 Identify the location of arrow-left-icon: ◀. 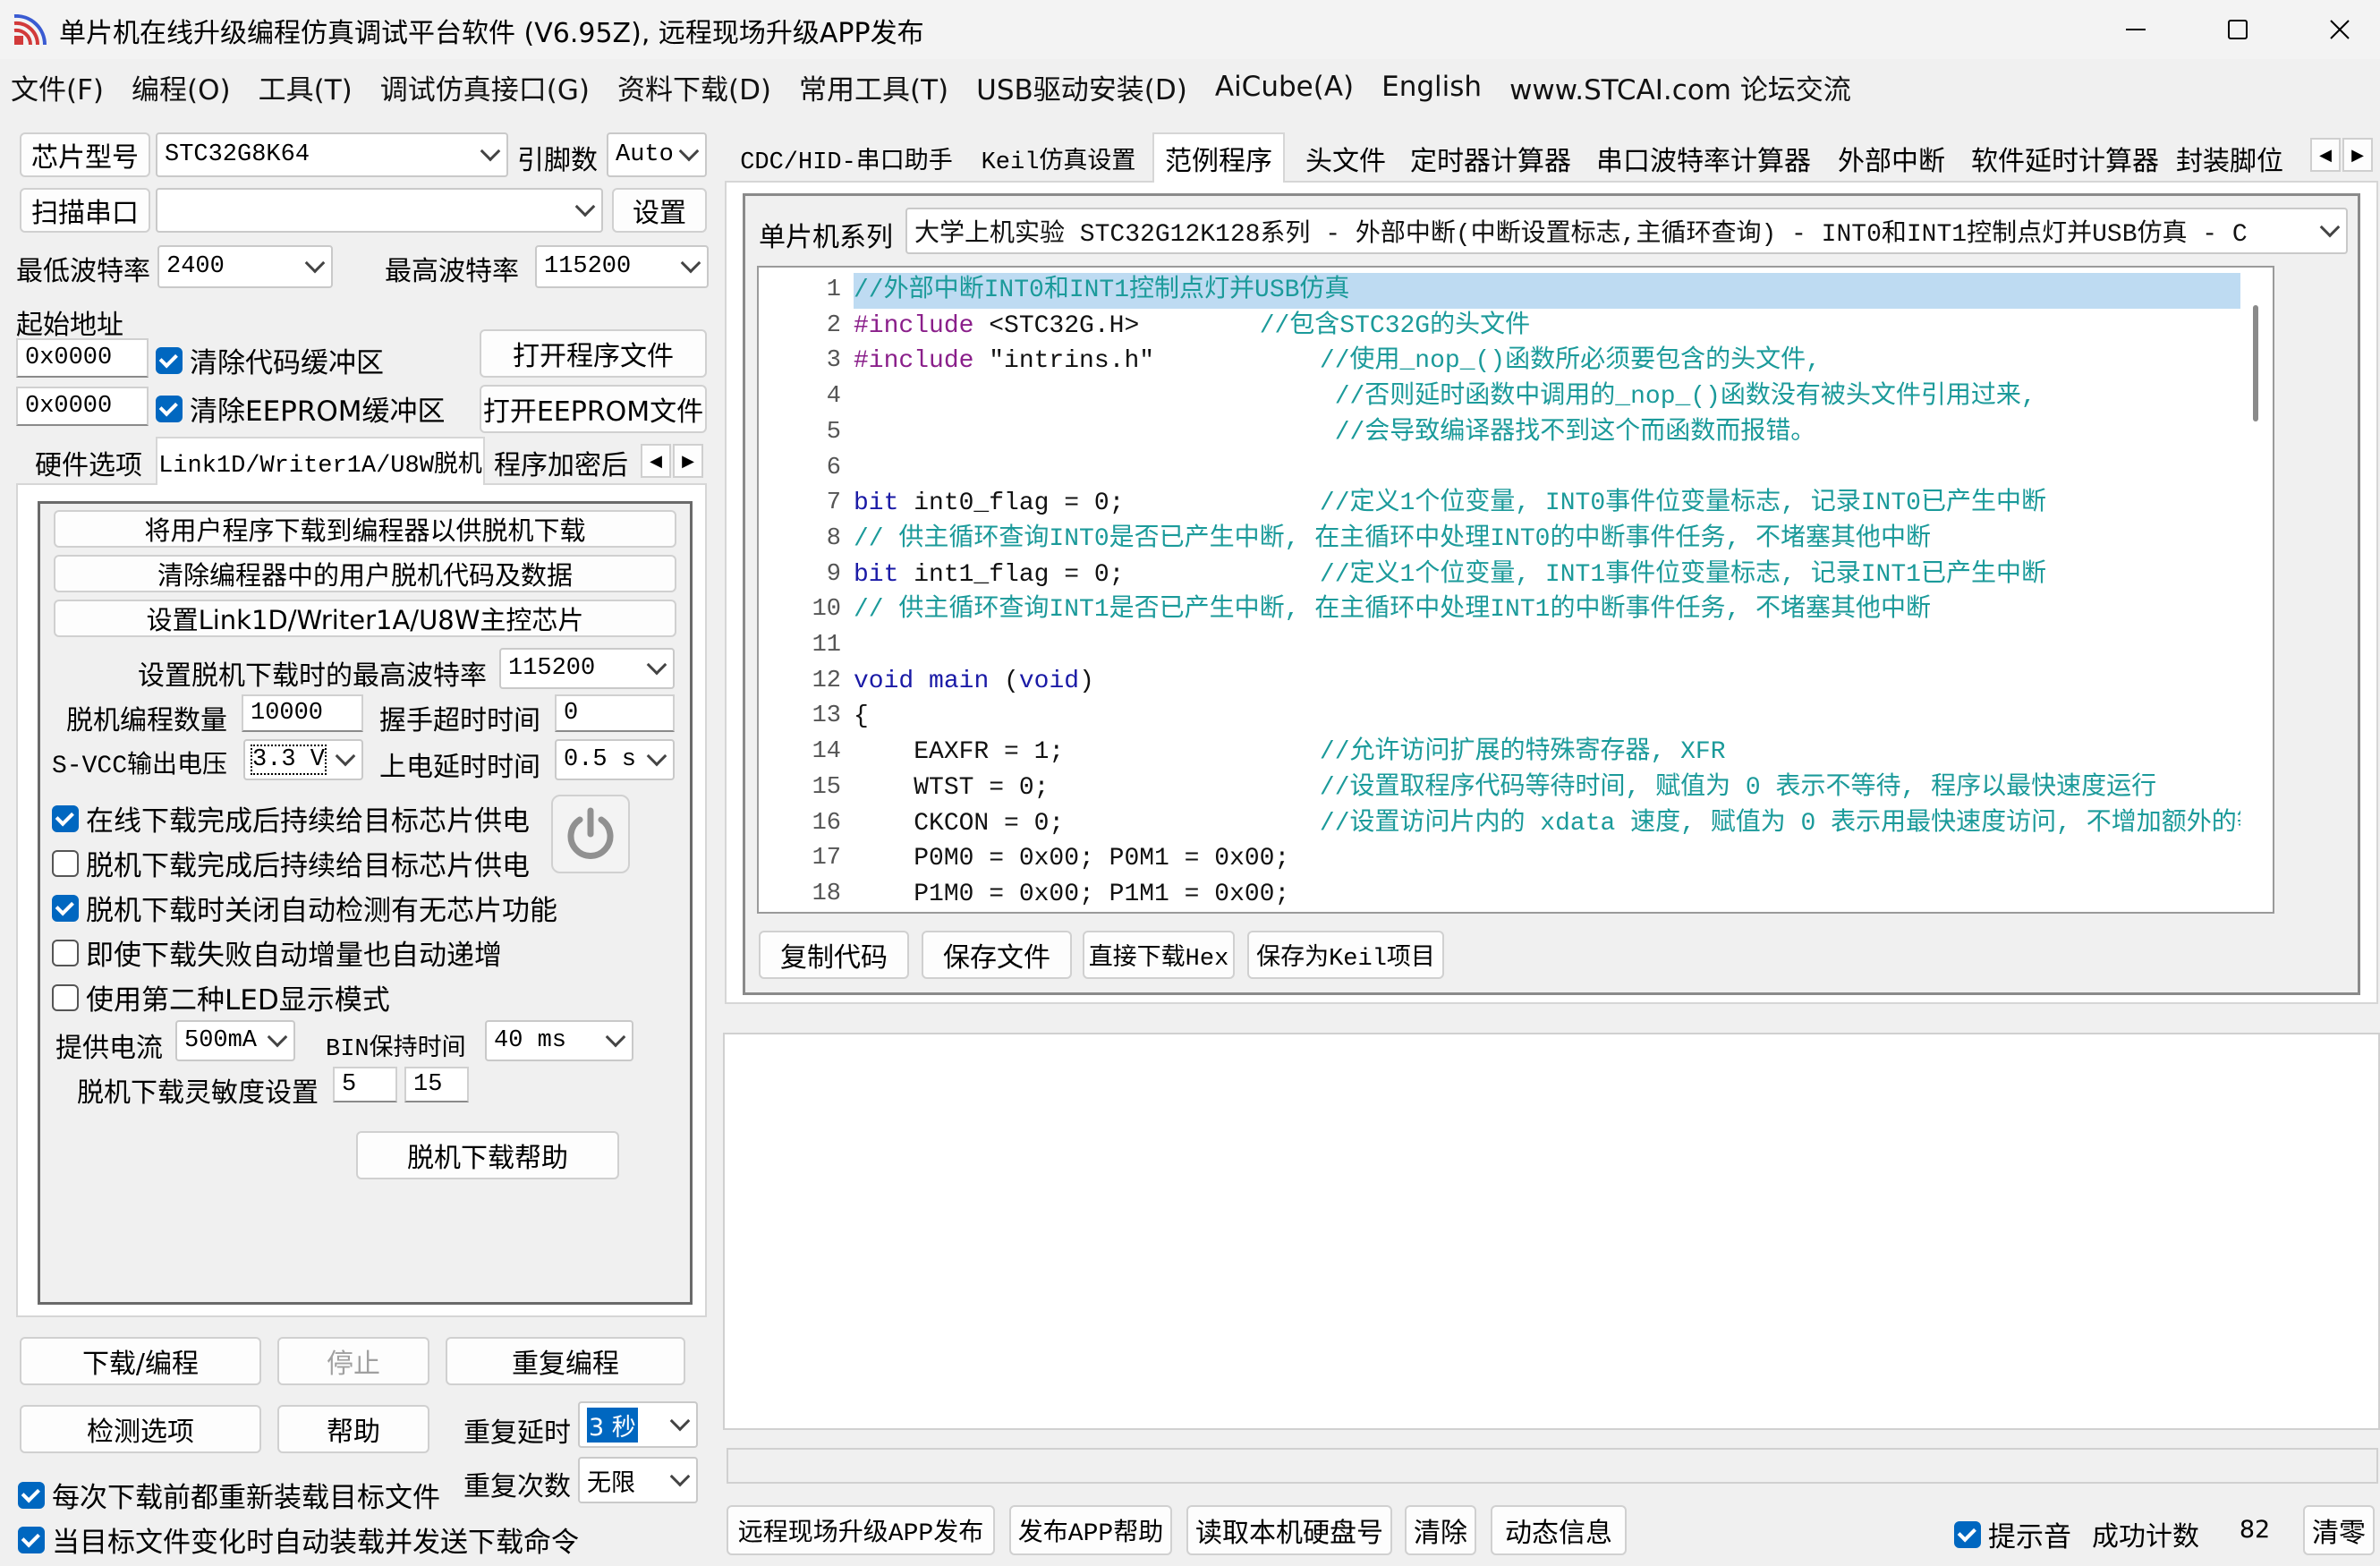
(656, 461).